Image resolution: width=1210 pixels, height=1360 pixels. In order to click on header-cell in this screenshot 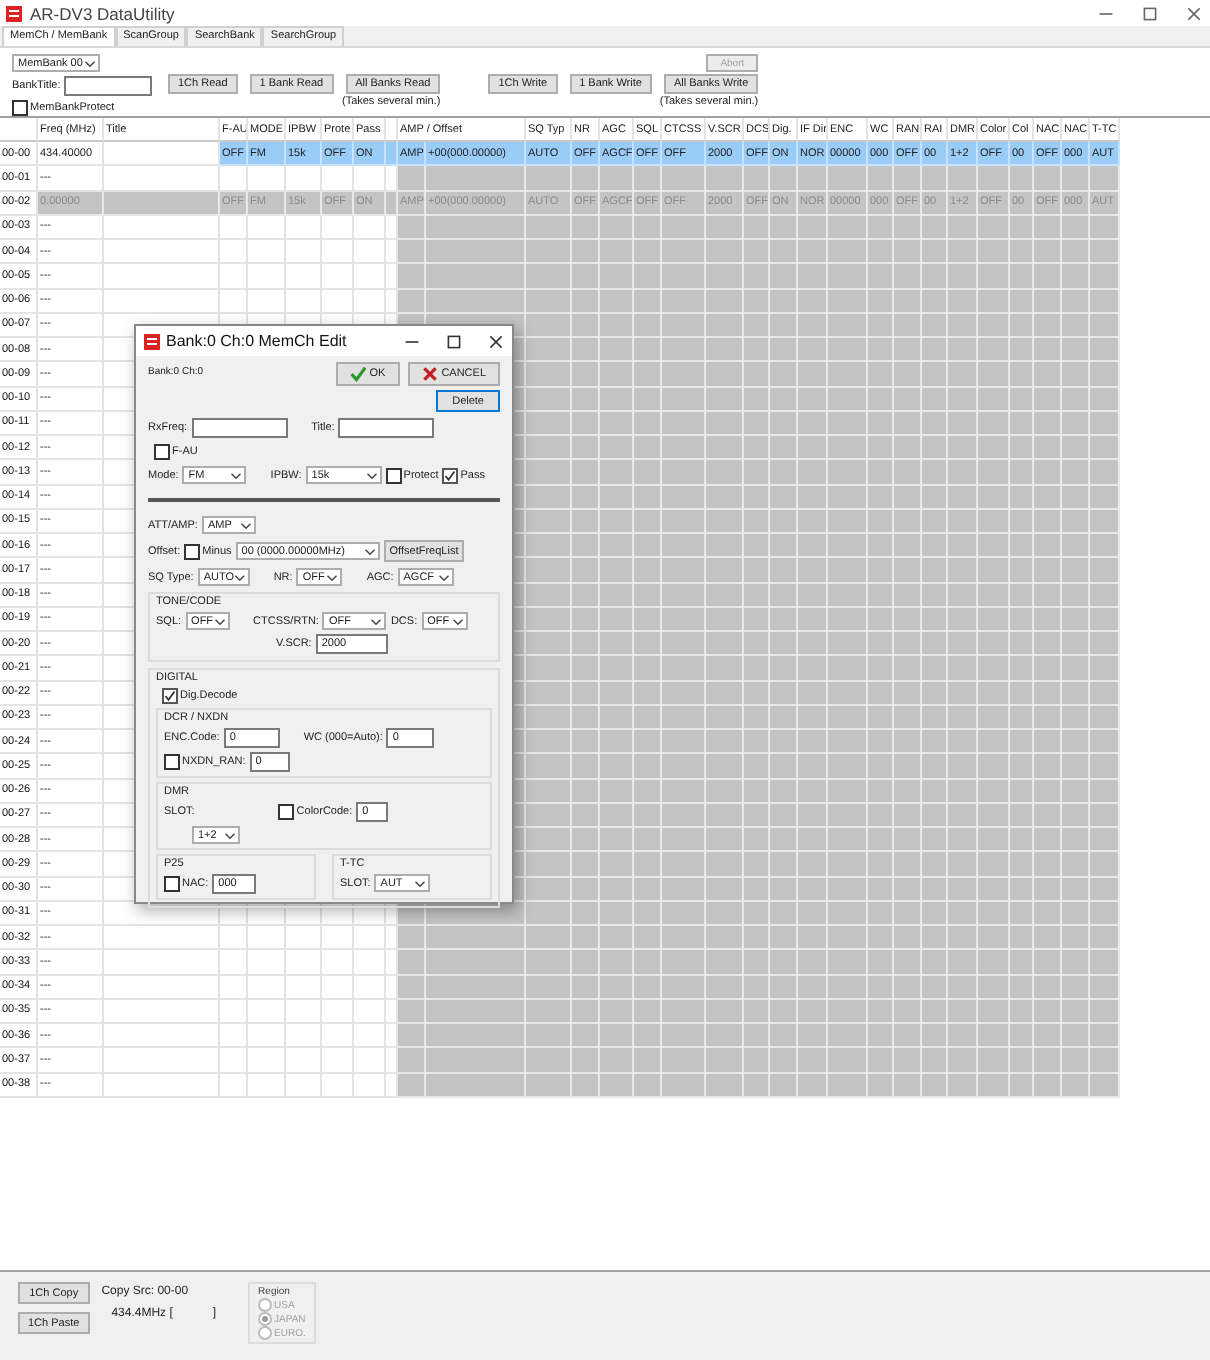, I will do `click(19, 130)`.